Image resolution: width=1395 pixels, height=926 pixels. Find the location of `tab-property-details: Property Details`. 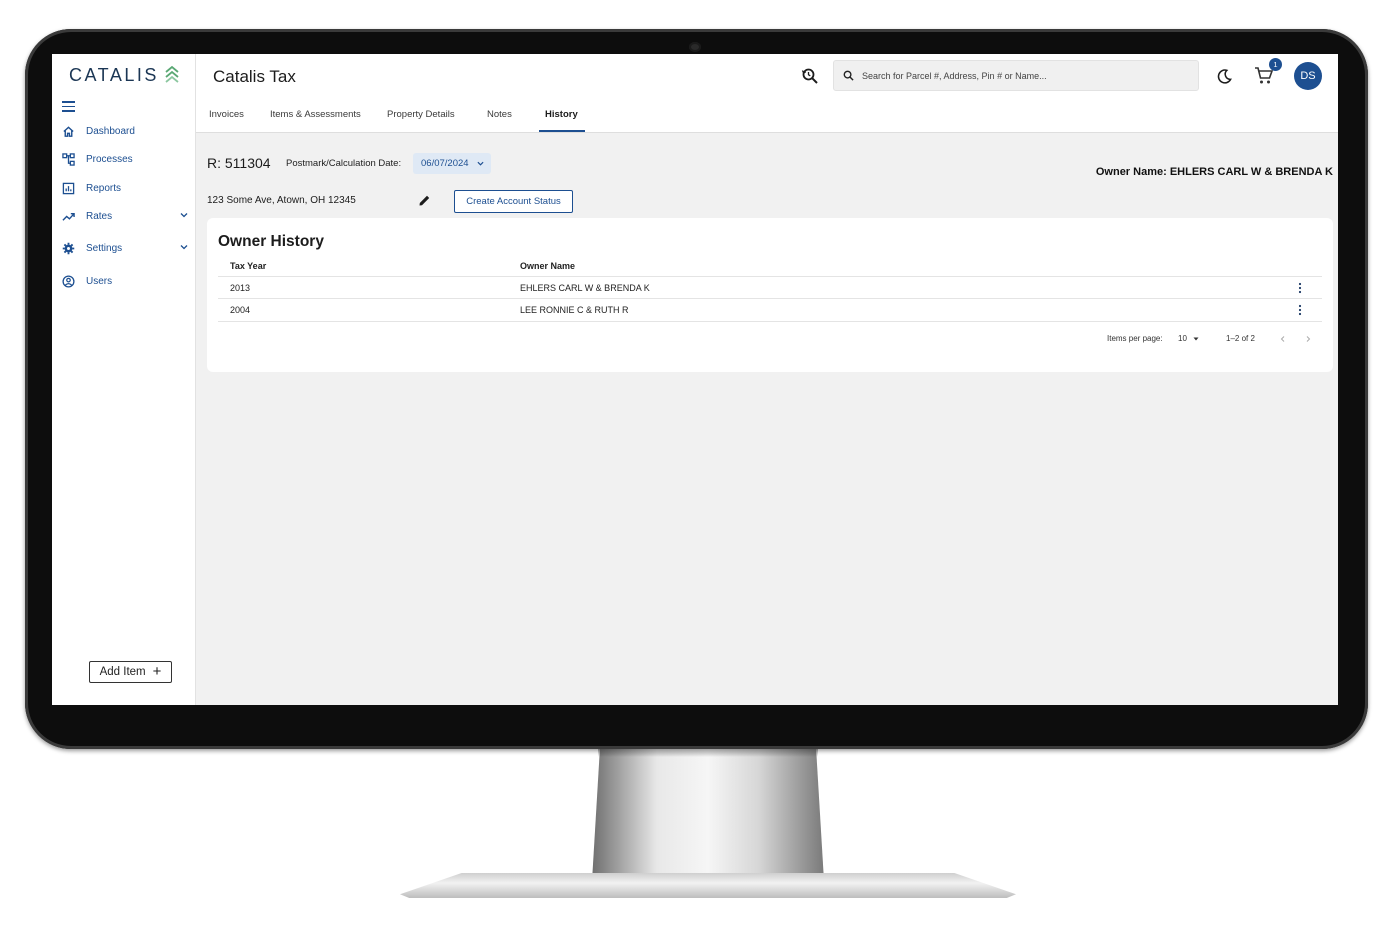

tab-property-details: Property Details is located at coordinates (421, 114).